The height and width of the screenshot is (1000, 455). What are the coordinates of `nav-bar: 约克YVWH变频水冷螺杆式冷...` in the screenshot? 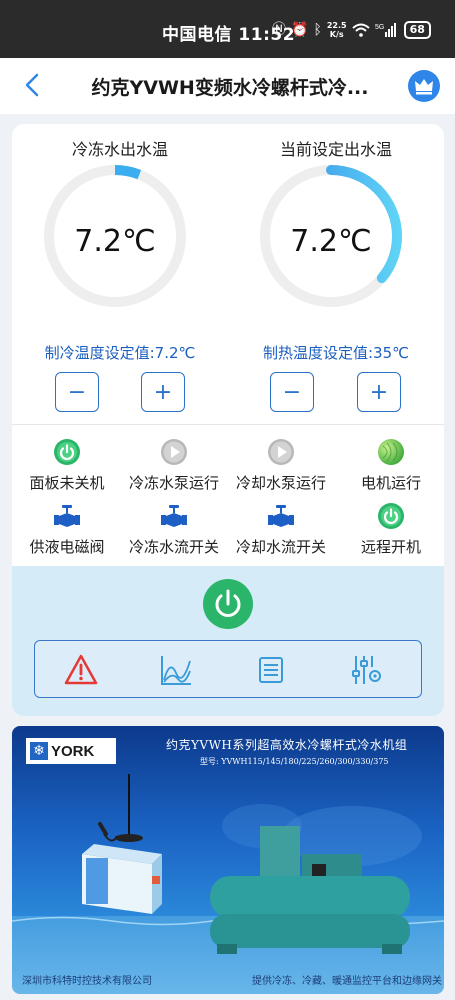 It's located at (227, 86).